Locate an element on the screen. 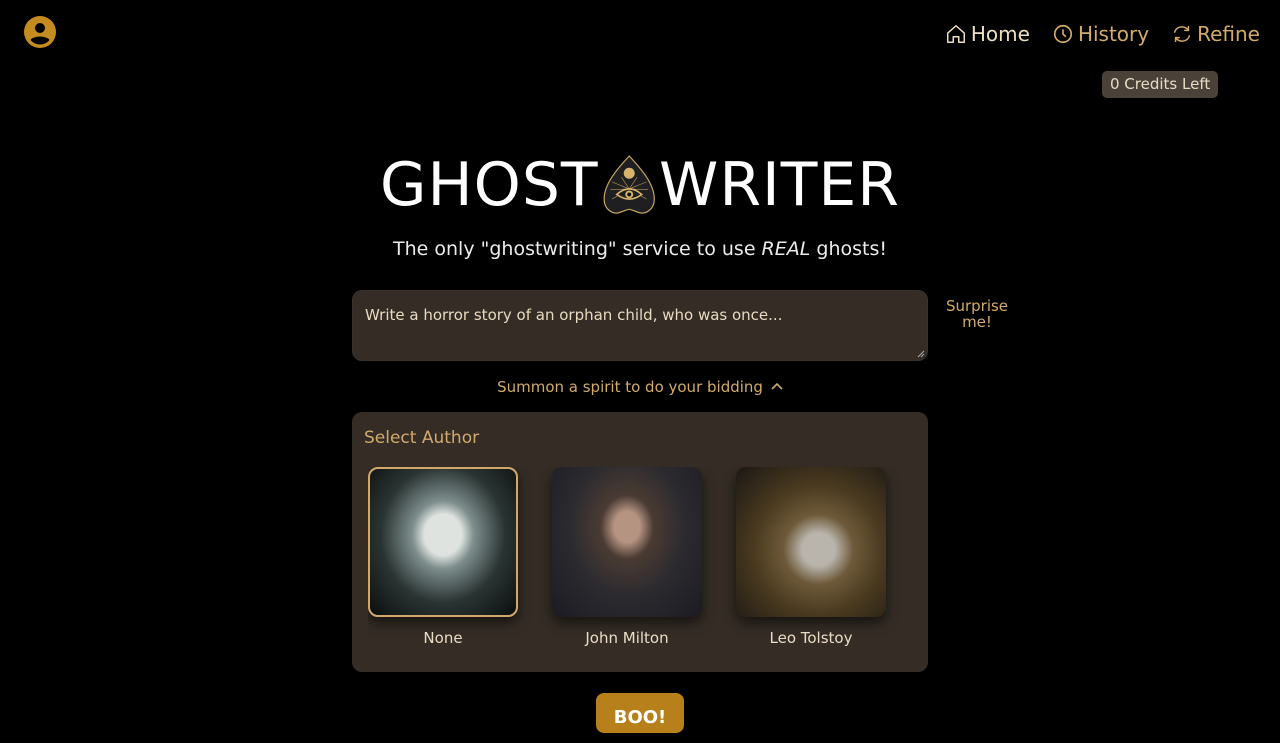 This screenshot has width=1280, height=743. author-name: Leo Tolstoy is located at coordinates (811, 638).